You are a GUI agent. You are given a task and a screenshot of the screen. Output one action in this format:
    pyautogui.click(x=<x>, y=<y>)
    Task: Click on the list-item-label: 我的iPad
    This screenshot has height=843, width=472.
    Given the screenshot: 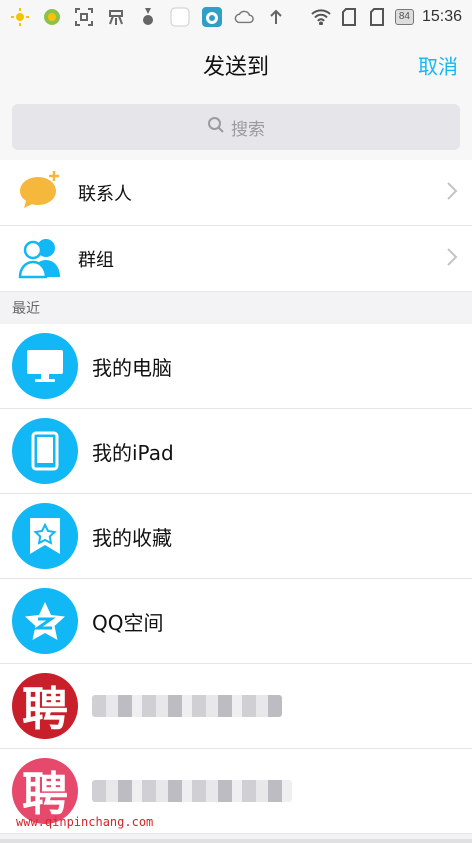 What is the action you would take?
    pyautogui.click(x=133, y=452)
    